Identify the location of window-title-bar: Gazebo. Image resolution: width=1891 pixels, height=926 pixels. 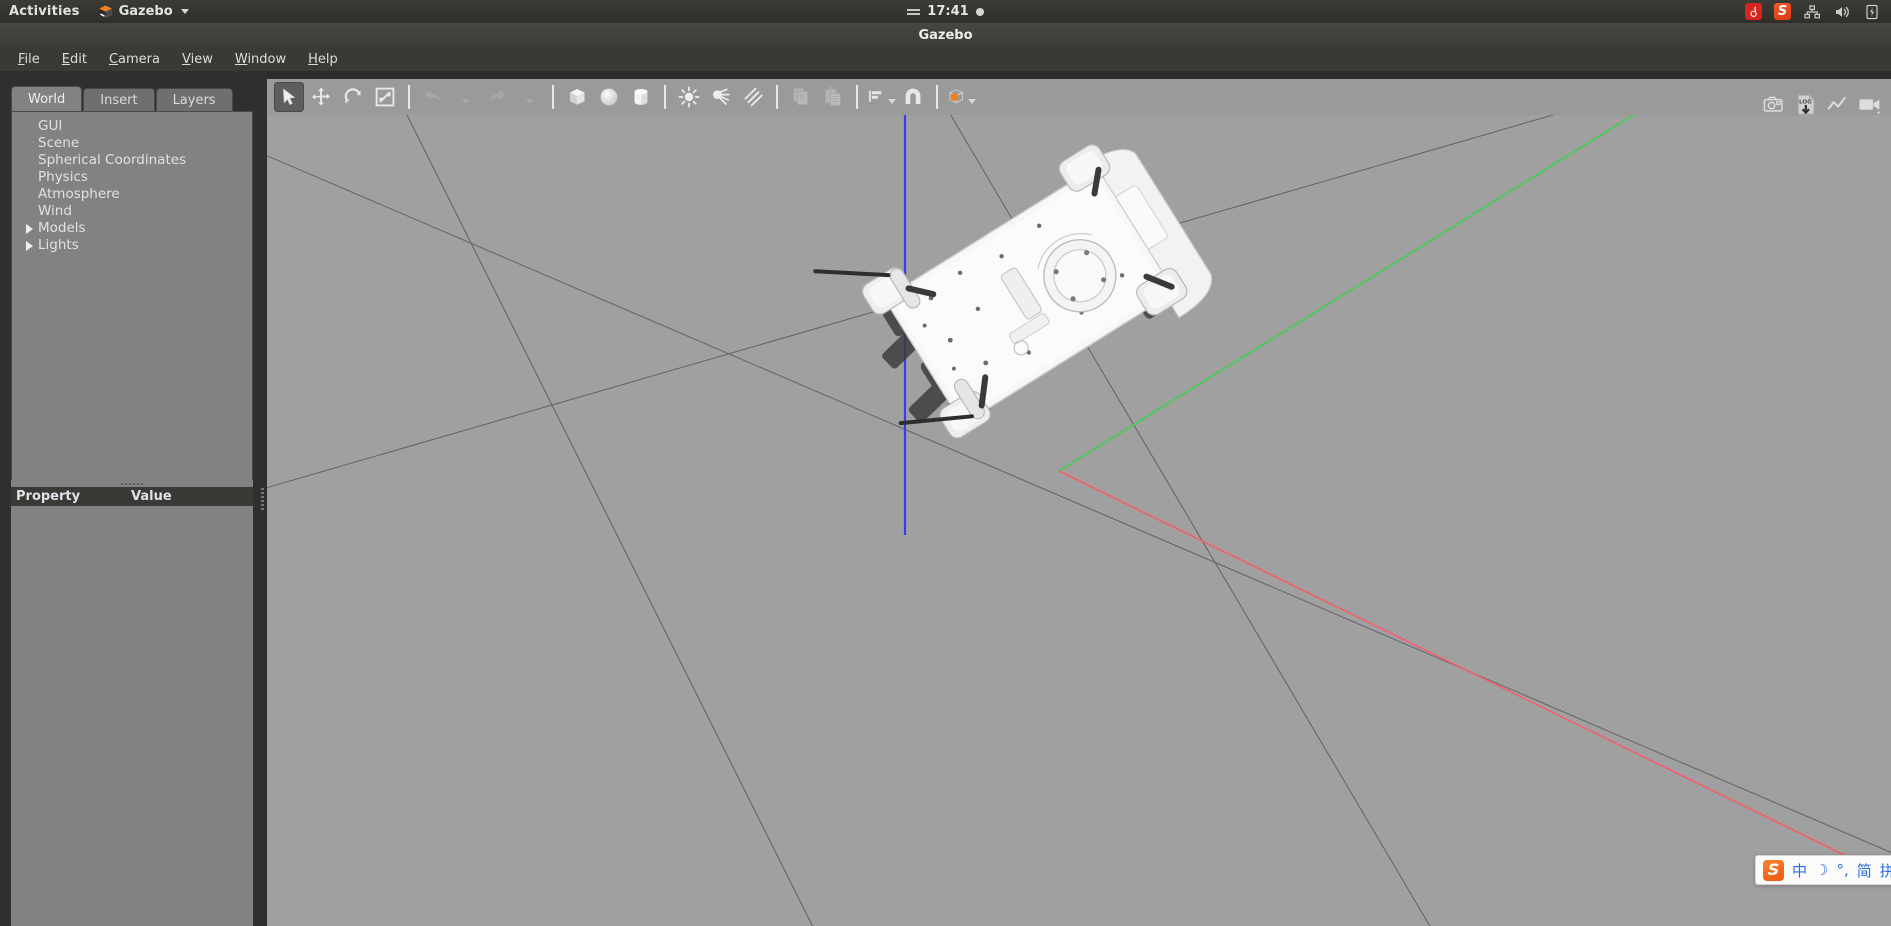
(945, 35).